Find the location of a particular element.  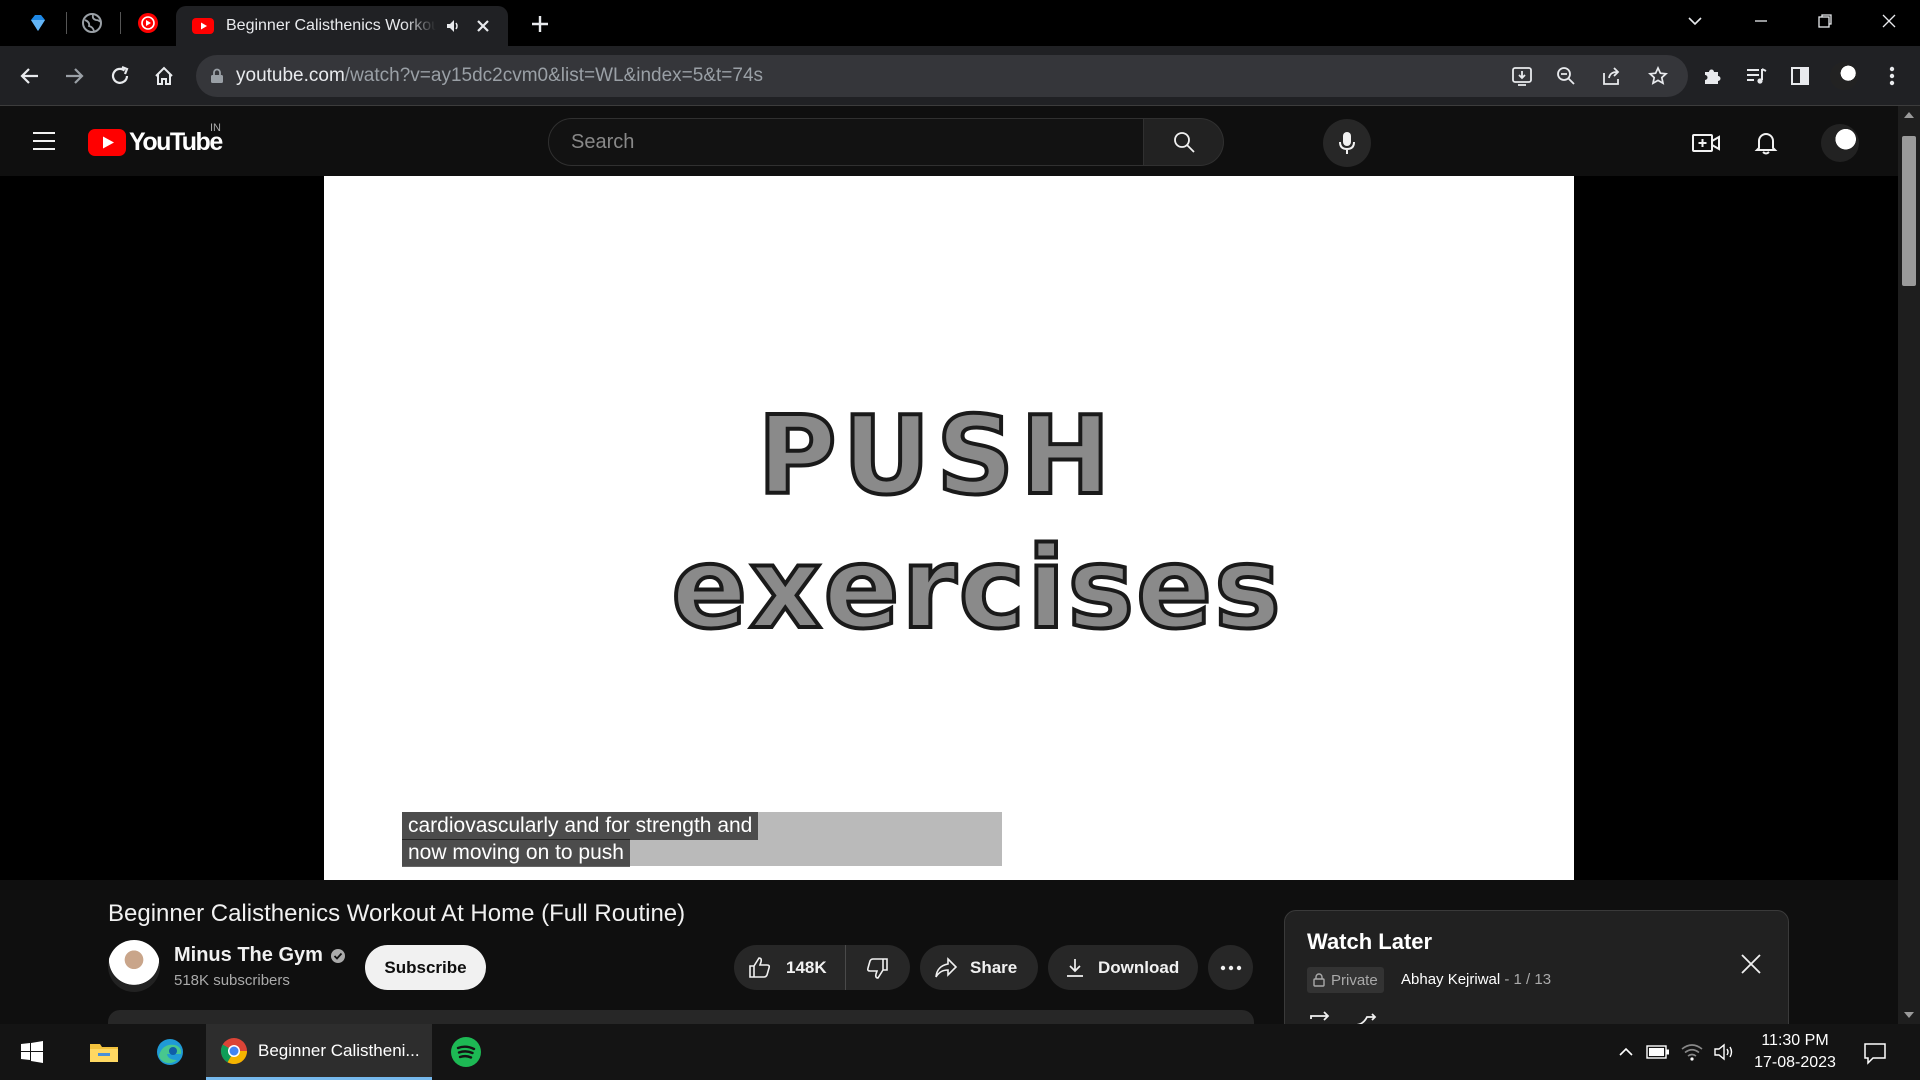

share-button: Share is located at coordinates (979, 967).